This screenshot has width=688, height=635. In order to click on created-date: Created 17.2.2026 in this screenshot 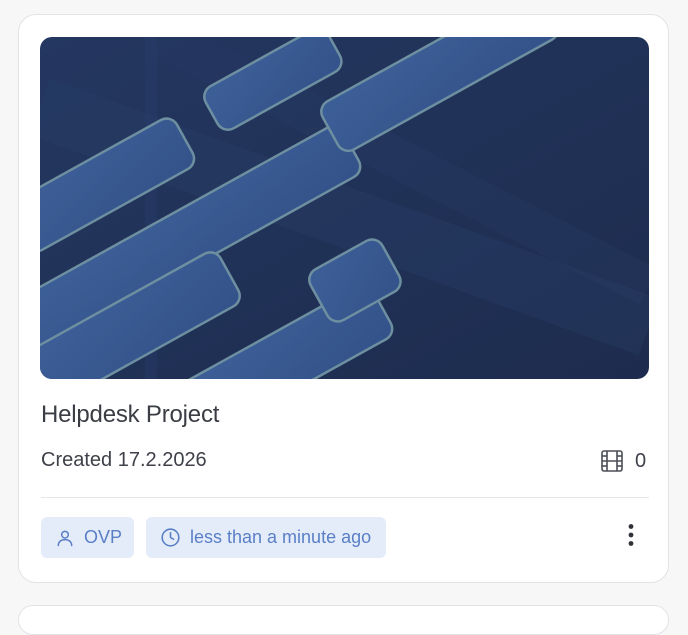, I will do `click(124, 460)`.